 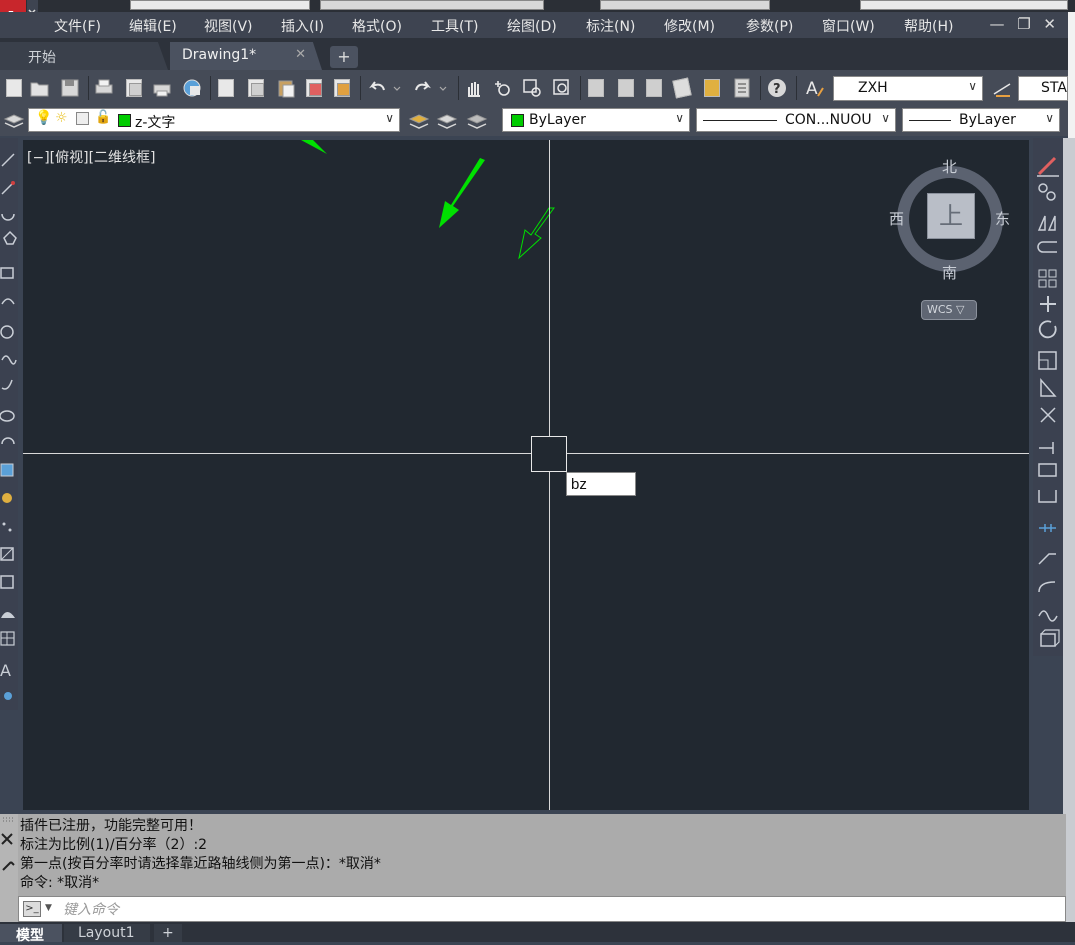 I want to click on chevron-down-icon: ▼, so click(x=48, y=908).